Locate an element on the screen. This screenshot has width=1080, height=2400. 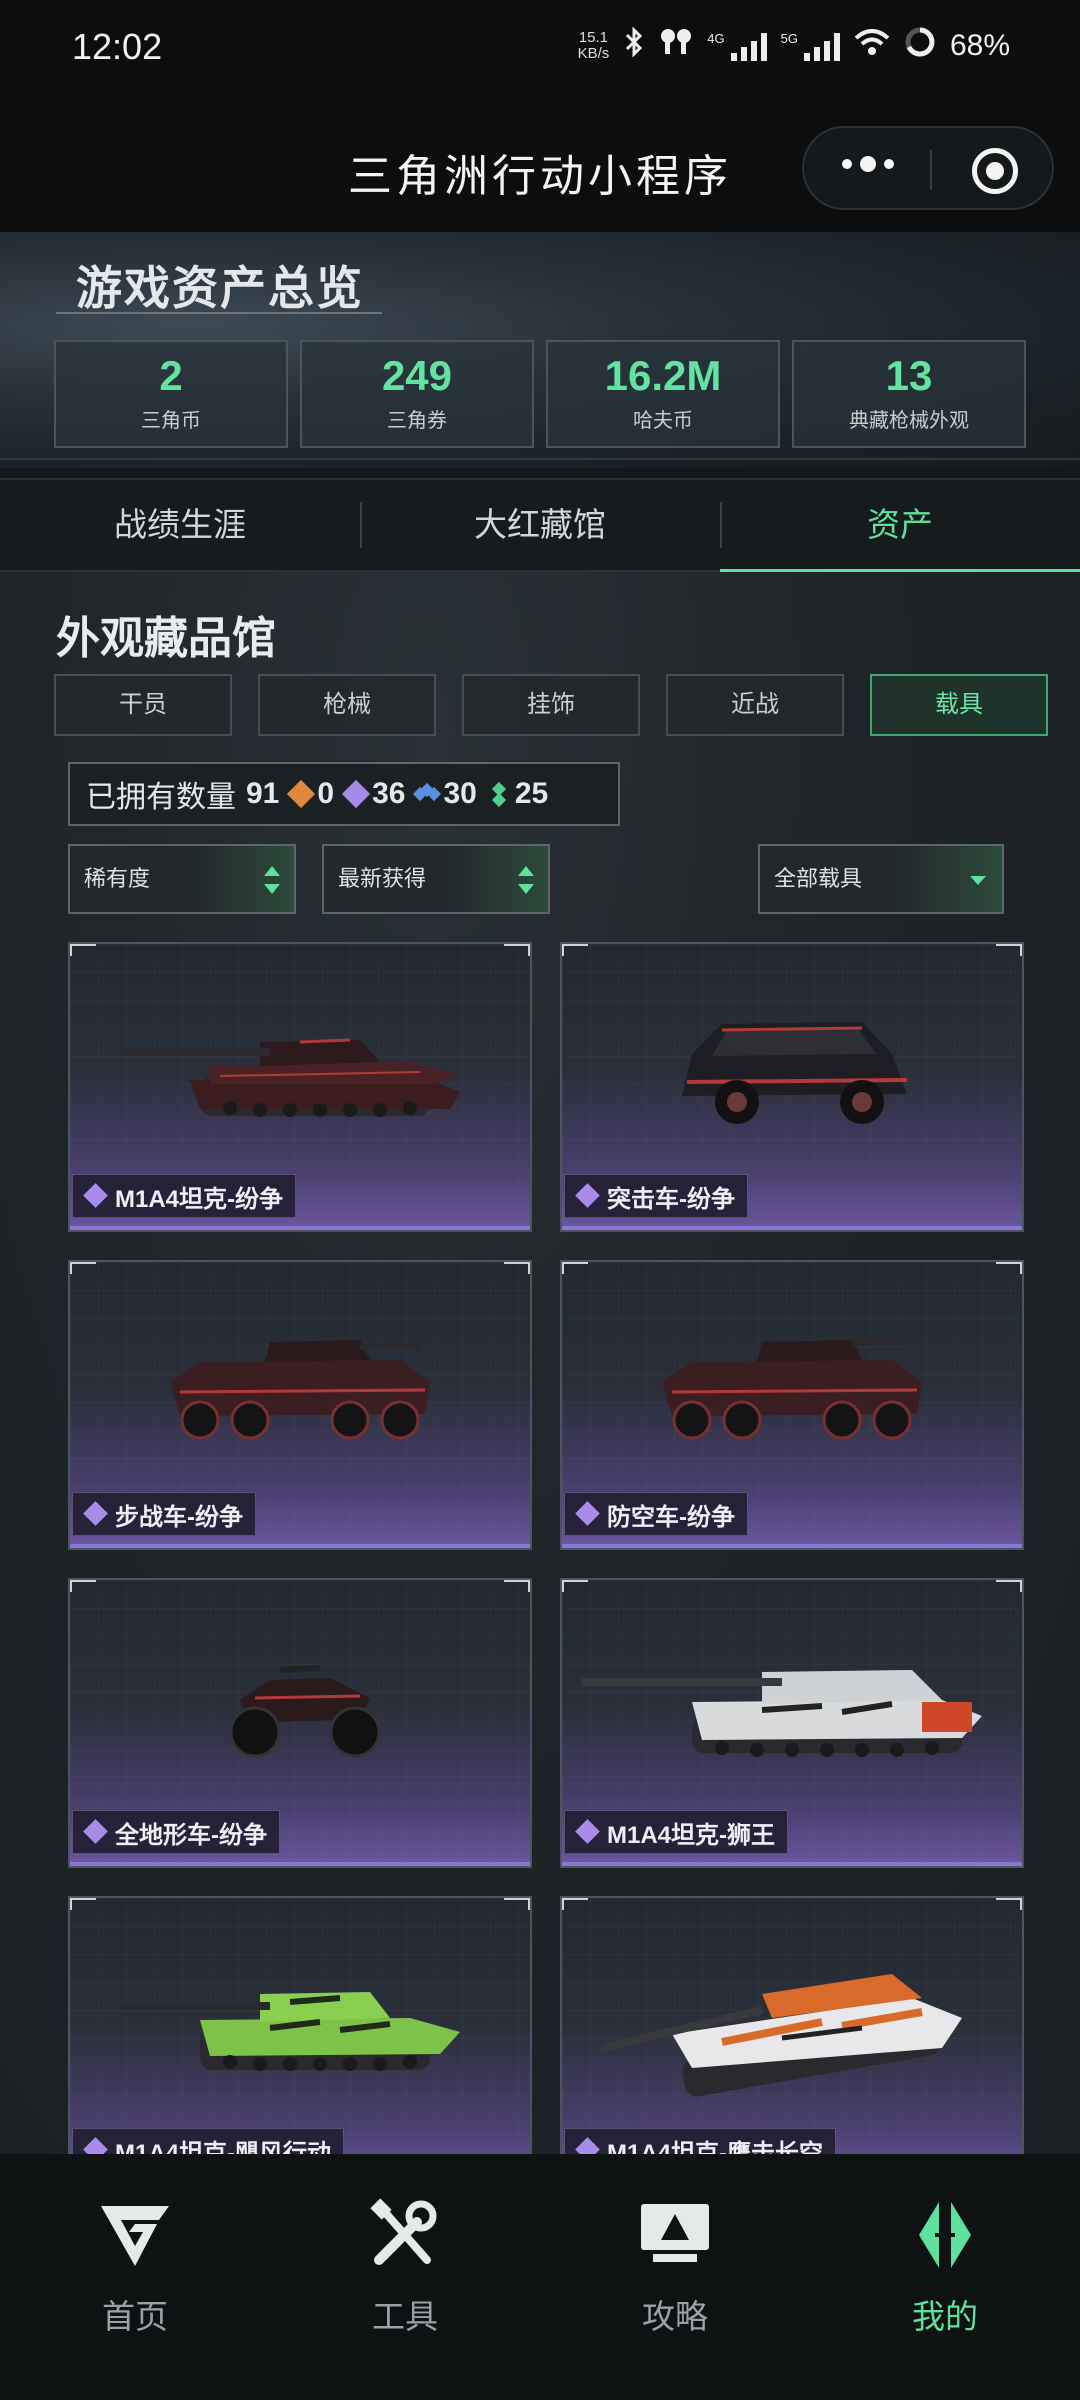
orange-diamond-icon is located at coordinates (301, 794).